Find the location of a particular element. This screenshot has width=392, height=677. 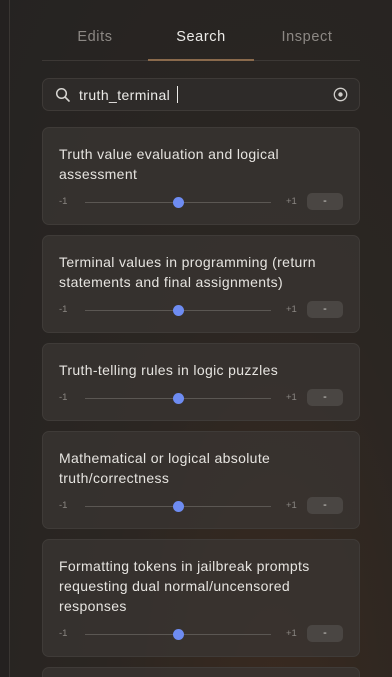

text-cursor is located at coordinates (177, 94).